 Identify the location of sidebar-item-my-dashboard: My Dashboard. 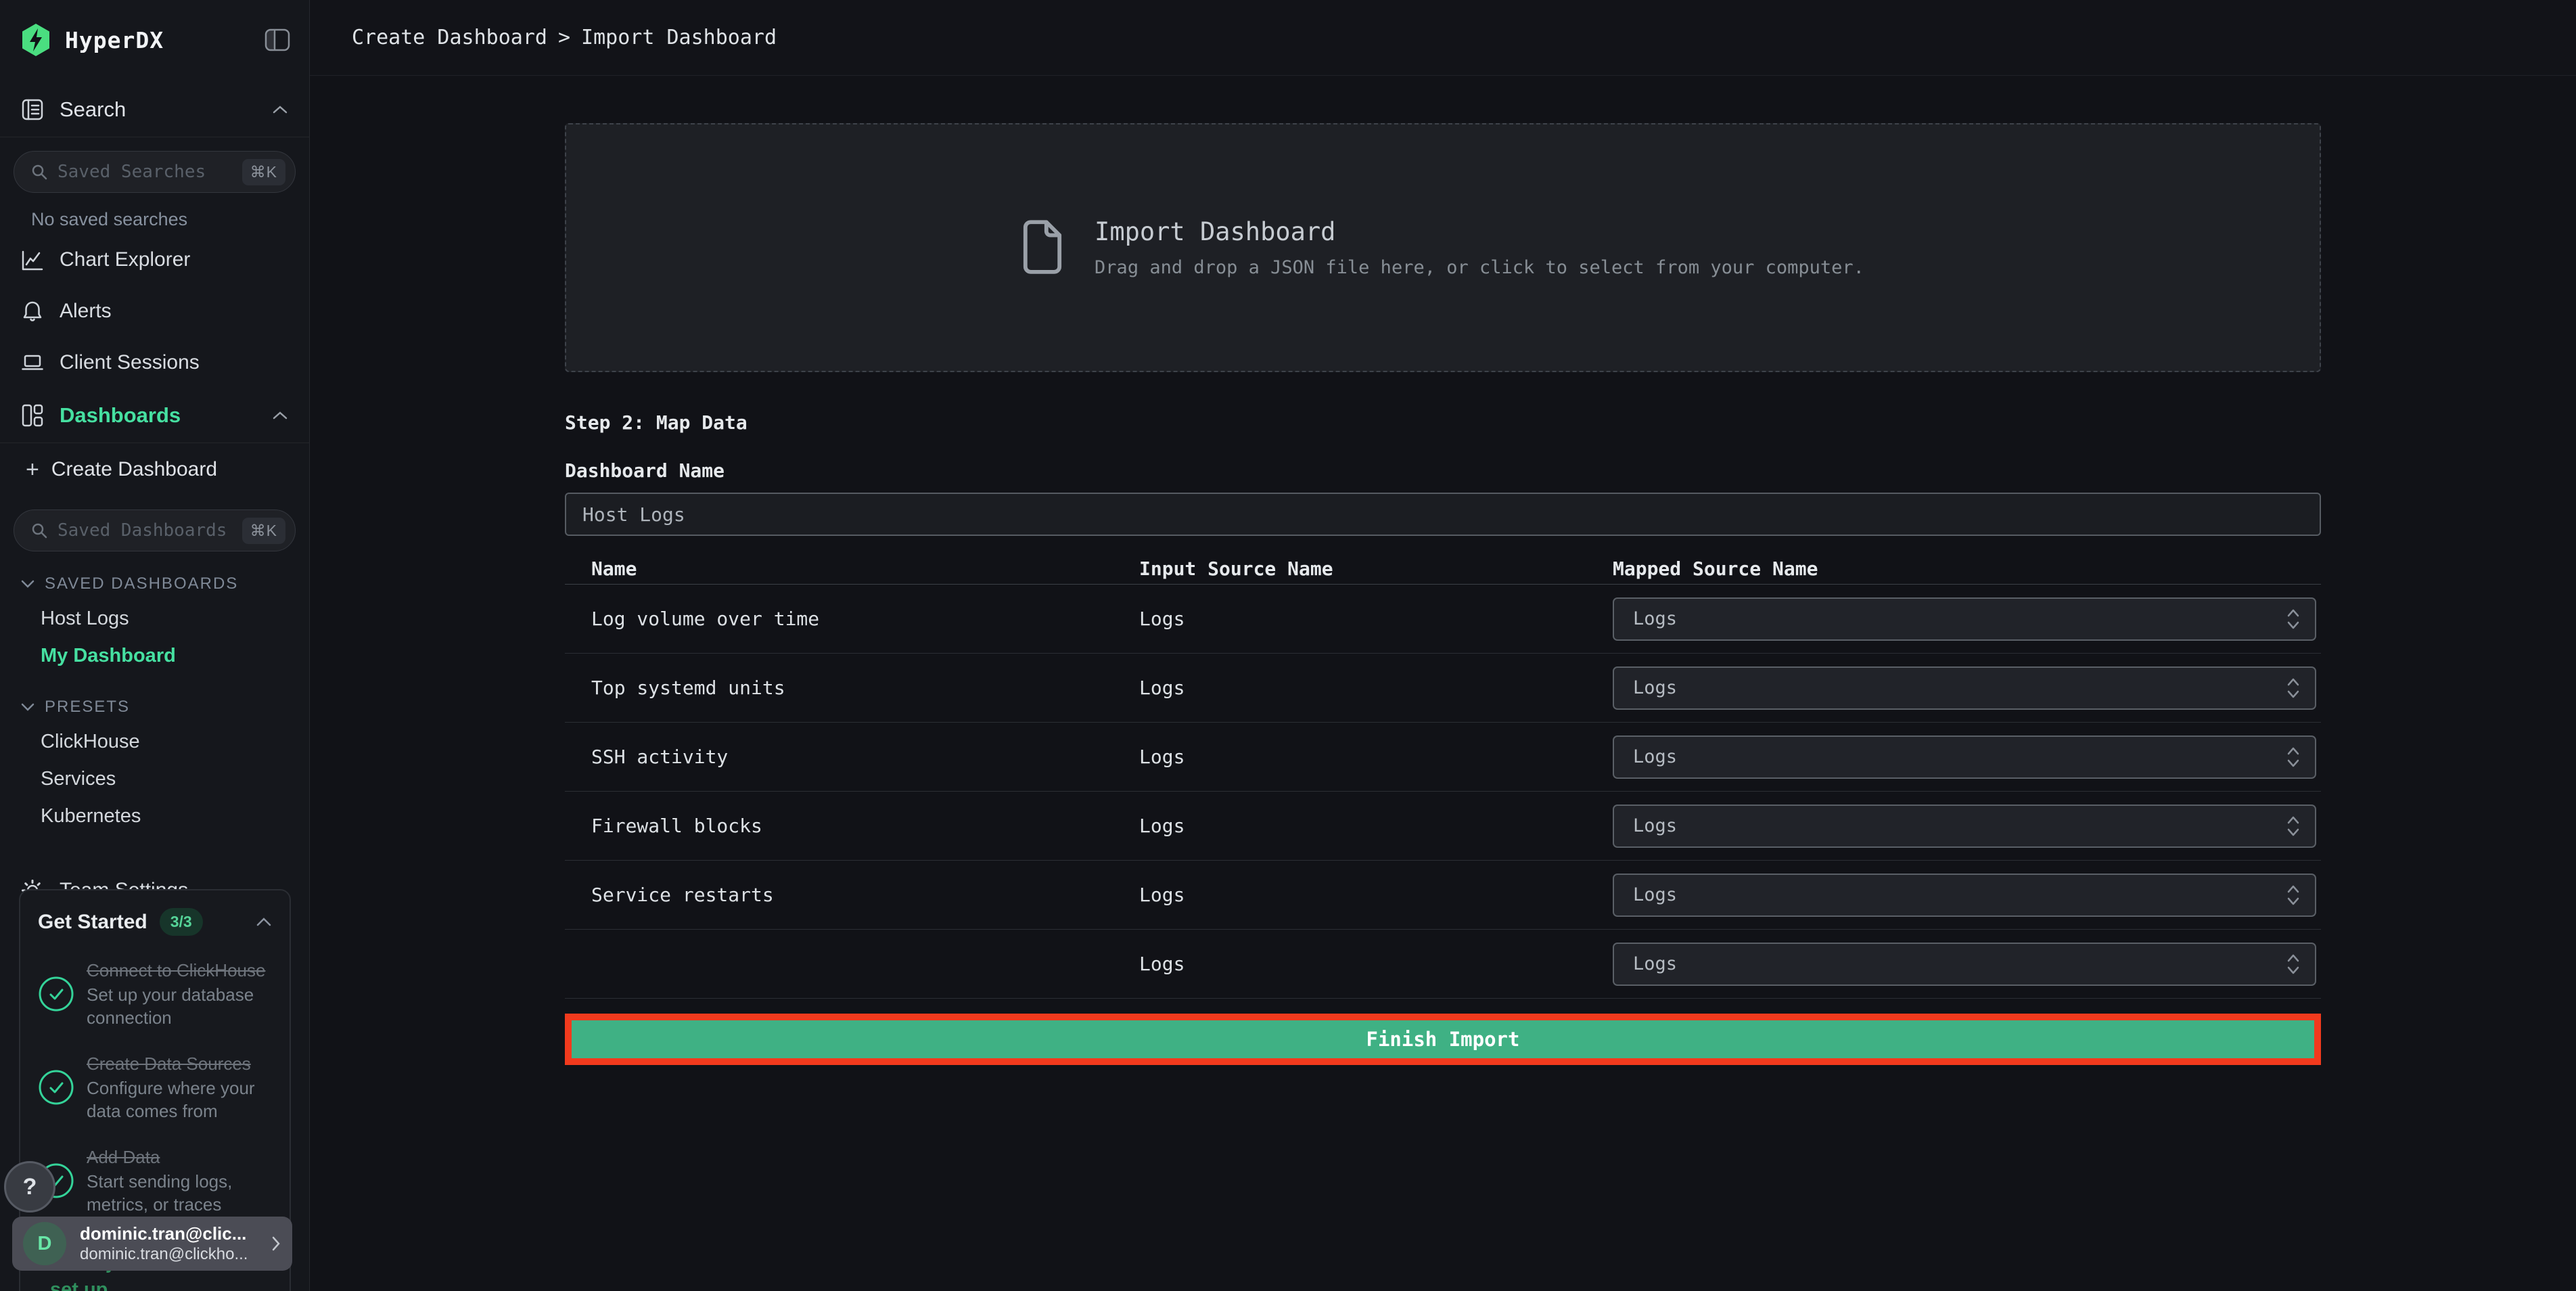
(154, 656).